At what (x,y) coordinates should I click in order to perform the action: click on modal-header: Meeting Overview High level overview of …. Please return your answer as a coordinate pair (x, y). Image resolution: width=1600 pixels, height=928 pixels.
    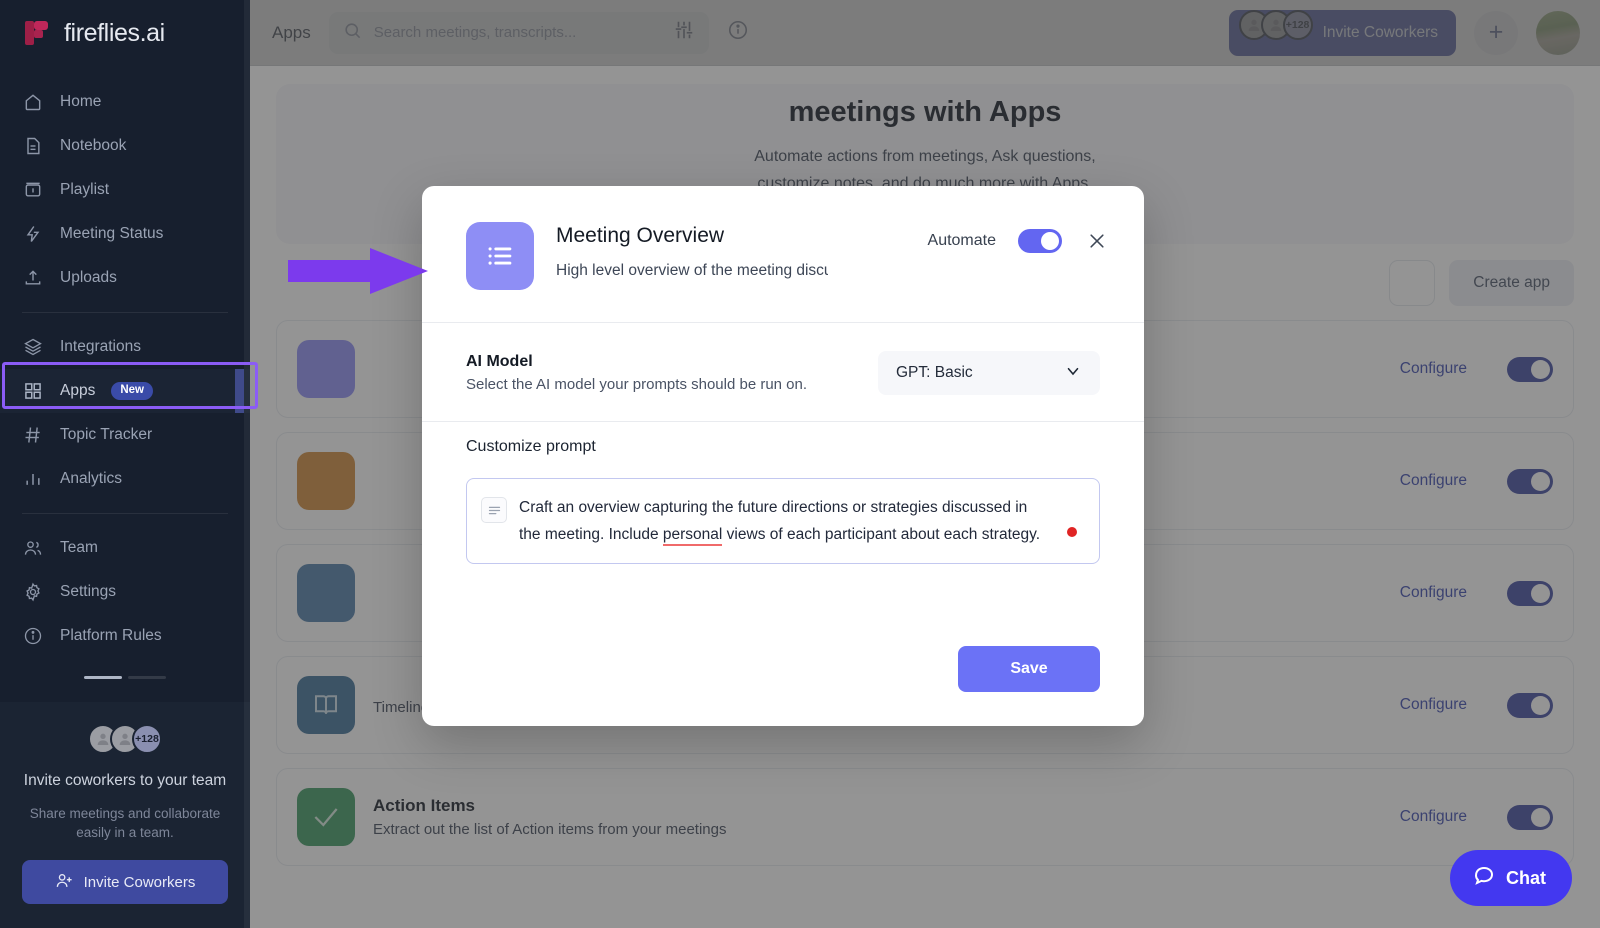
    Looking at the image, I should click on (783, 254).